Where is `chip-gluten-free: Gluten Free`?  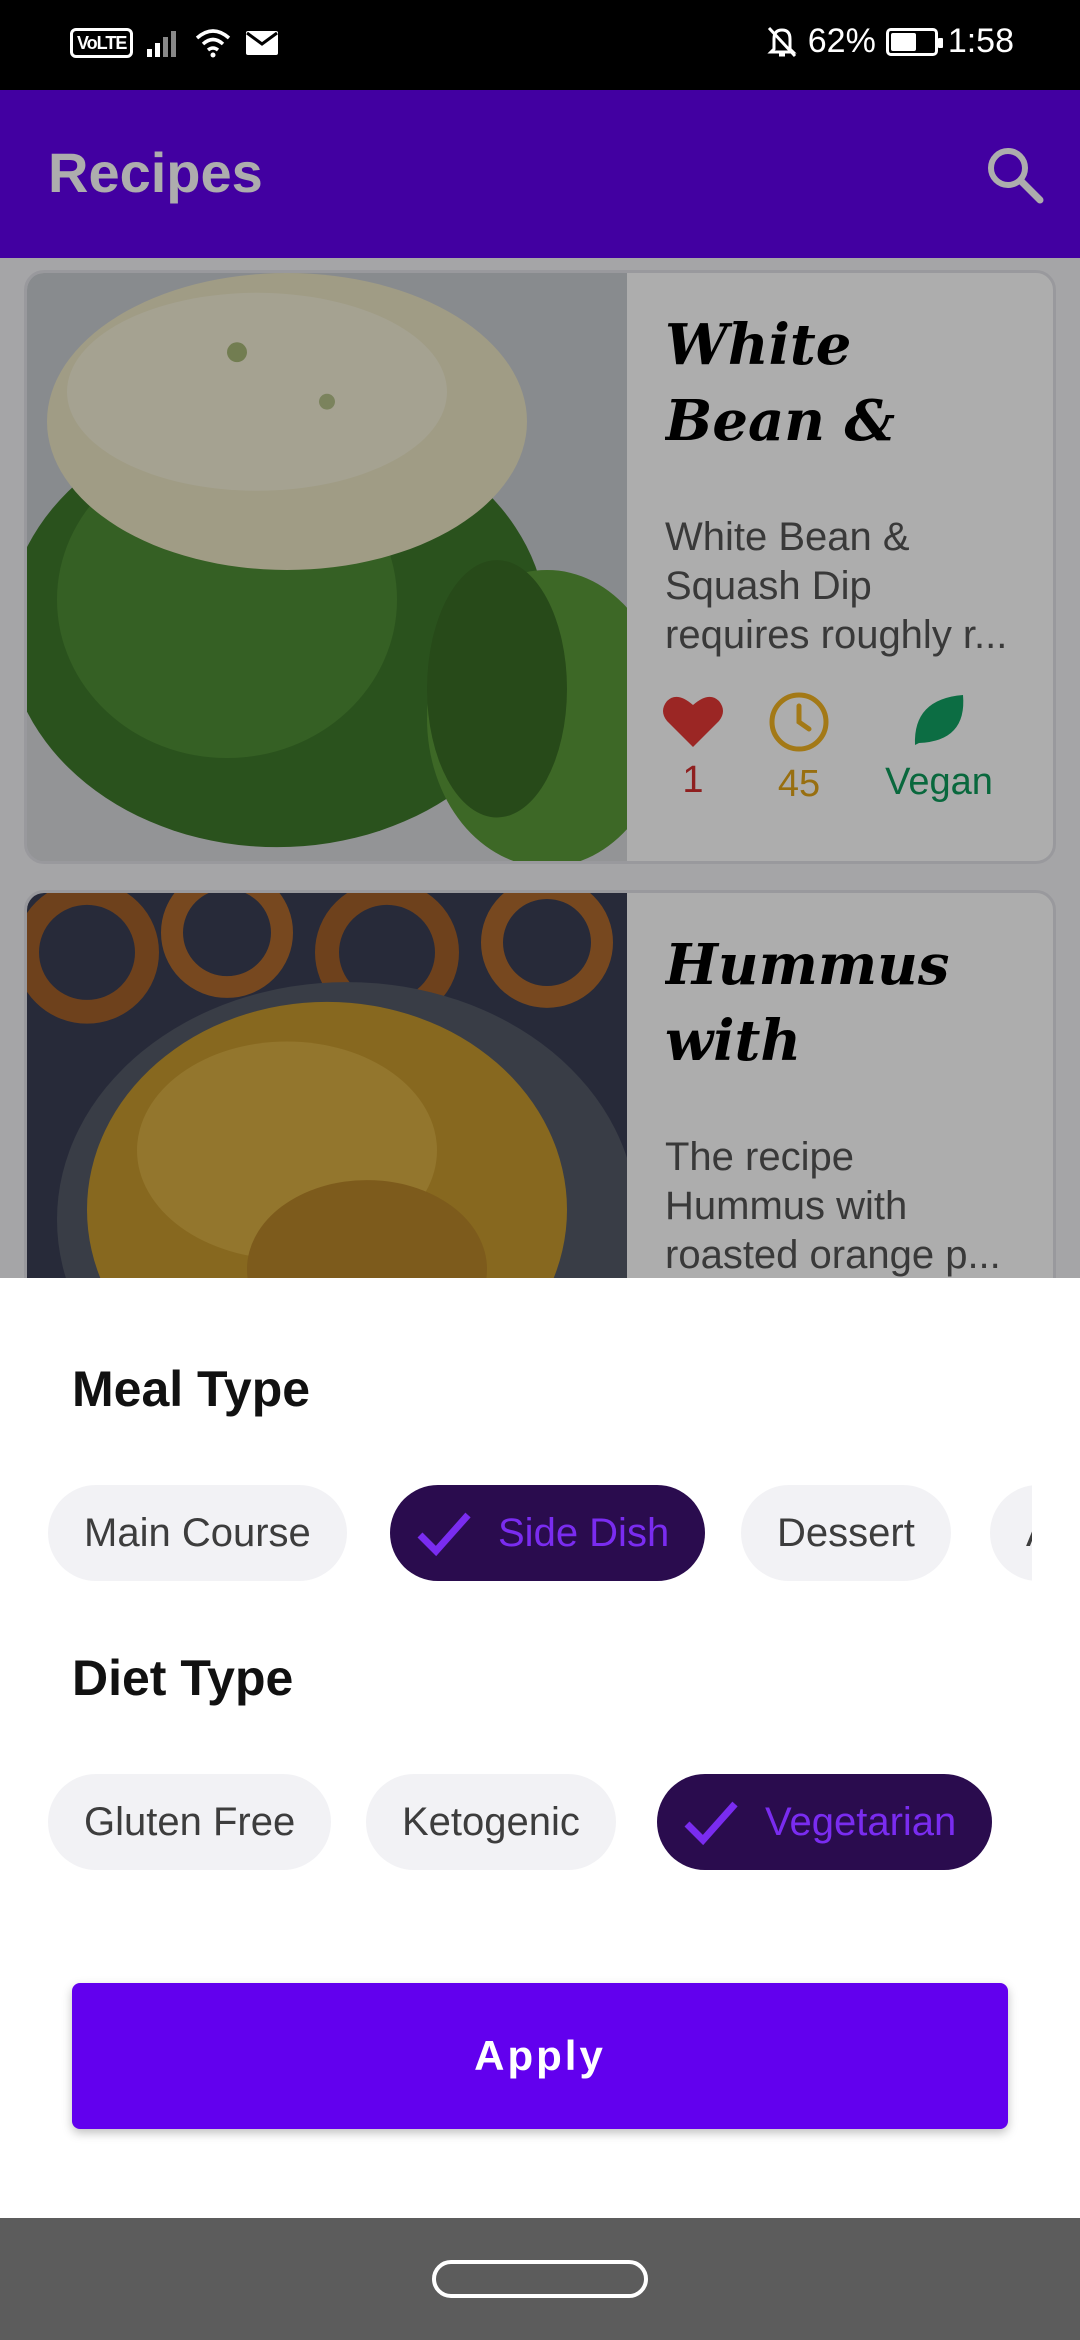
chip-gluten-free: Gluten Free is located at coordinates (190, 1822).